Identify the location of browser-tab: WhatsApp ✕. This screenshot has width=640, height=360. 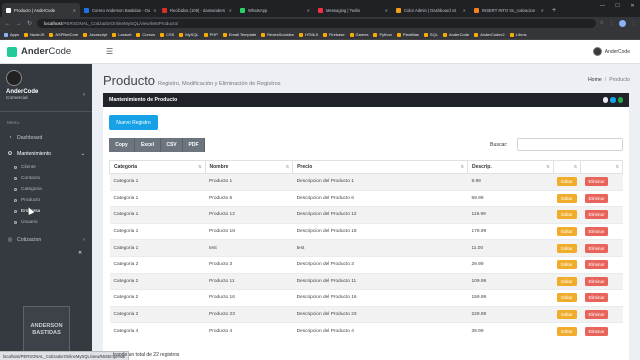
(275, 10).